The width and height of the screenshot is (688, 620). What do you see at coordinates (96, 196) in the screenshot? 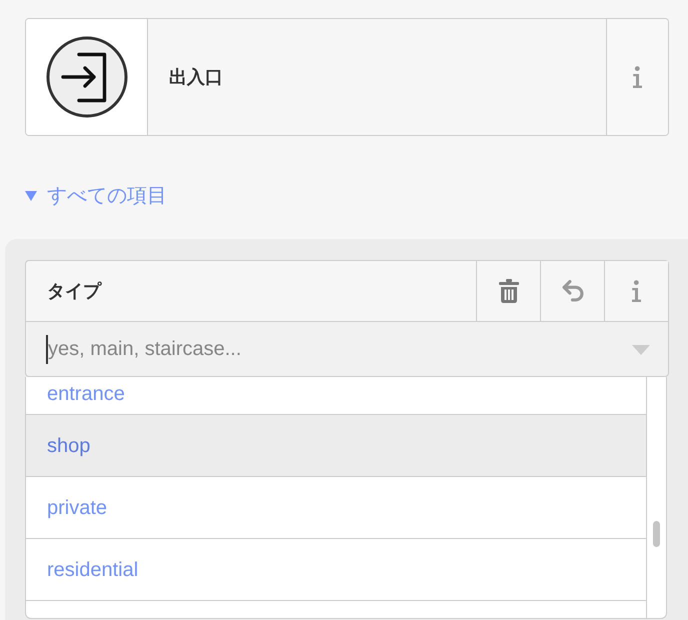
I see `all-fields-toggle: すべての項目` at bounding box center [96, 196].